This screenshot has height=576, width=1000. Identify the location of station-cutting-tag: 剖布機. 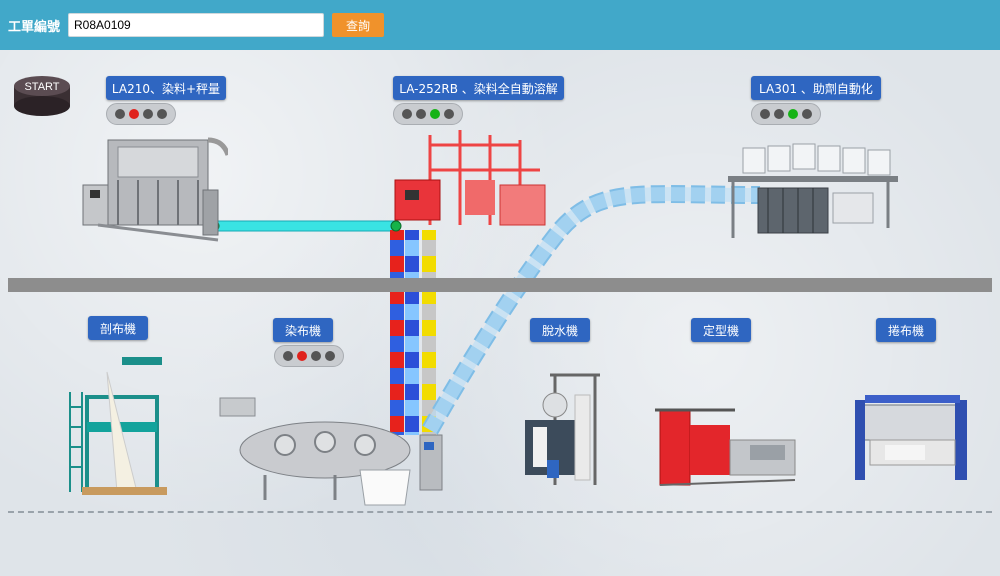
(118, 328).